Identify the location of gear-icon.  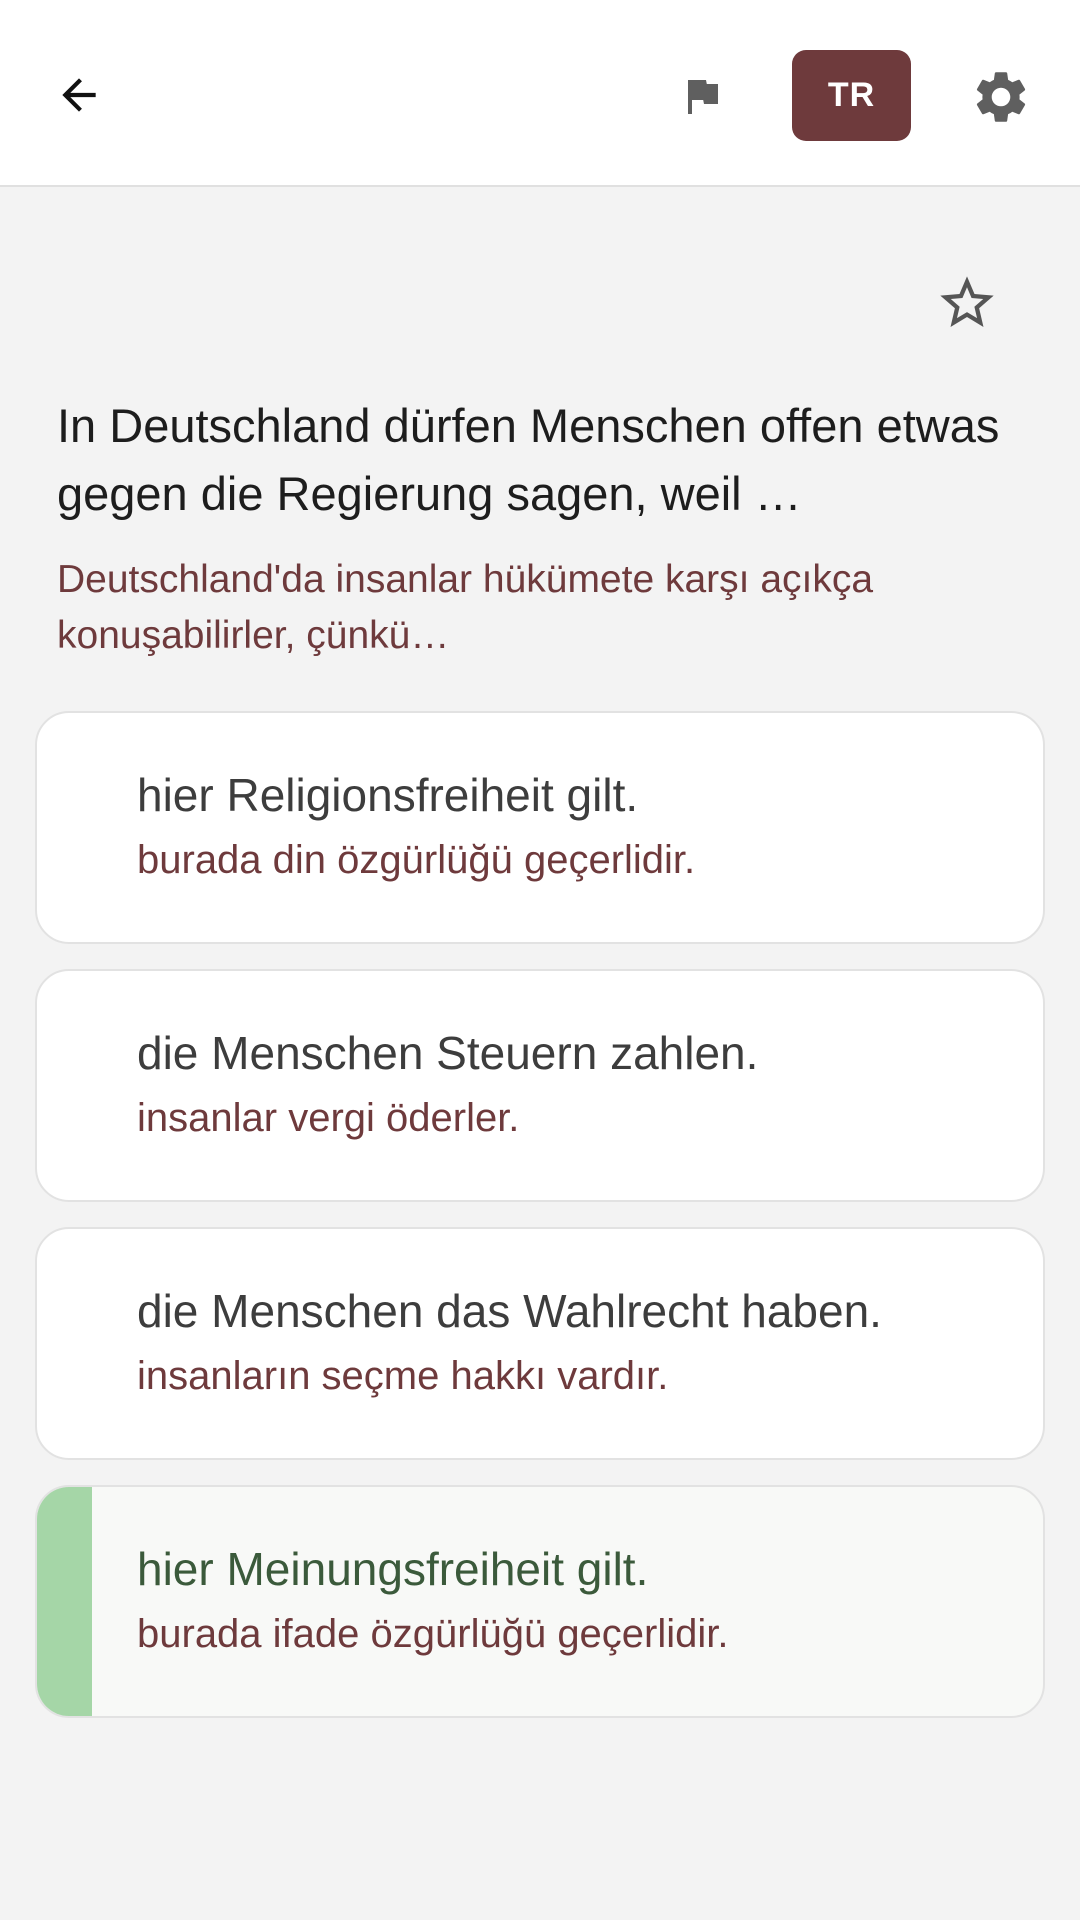
(1001, 97).